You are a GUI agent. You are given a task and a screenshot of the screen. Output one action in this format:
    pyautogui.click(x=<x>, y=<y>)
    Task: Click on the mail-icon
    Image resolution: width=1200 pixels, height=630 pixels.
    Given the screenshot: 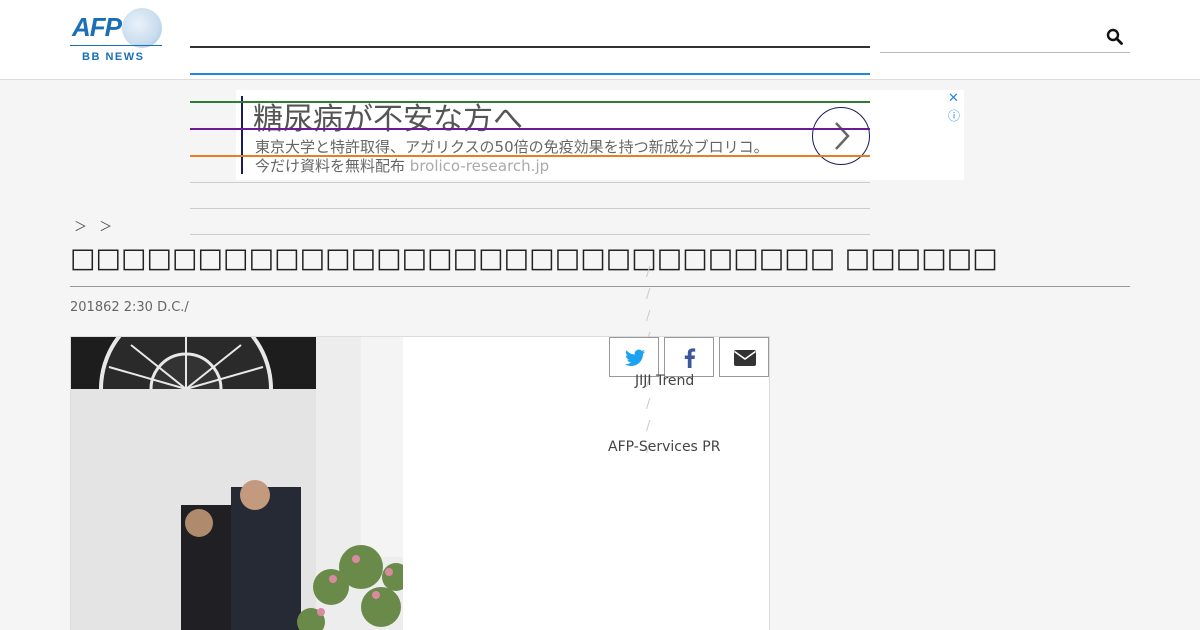 What is the action you would take?
    pyautogui.click(x=745, y=358)
    